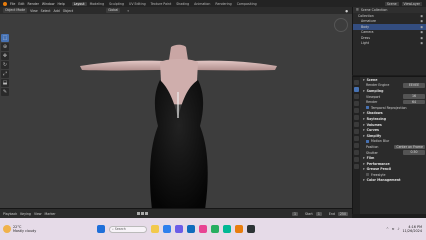  Describe the element at coordinates (202, 4) in the screenshot. I see `workspace-tab-animation: Animation` at that location.